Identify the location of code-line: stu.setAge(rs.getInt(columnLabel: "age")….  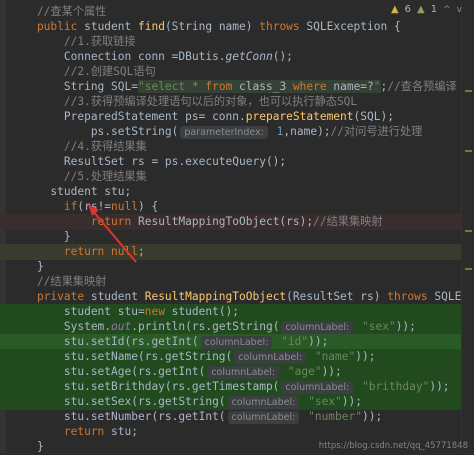
(231, 372).